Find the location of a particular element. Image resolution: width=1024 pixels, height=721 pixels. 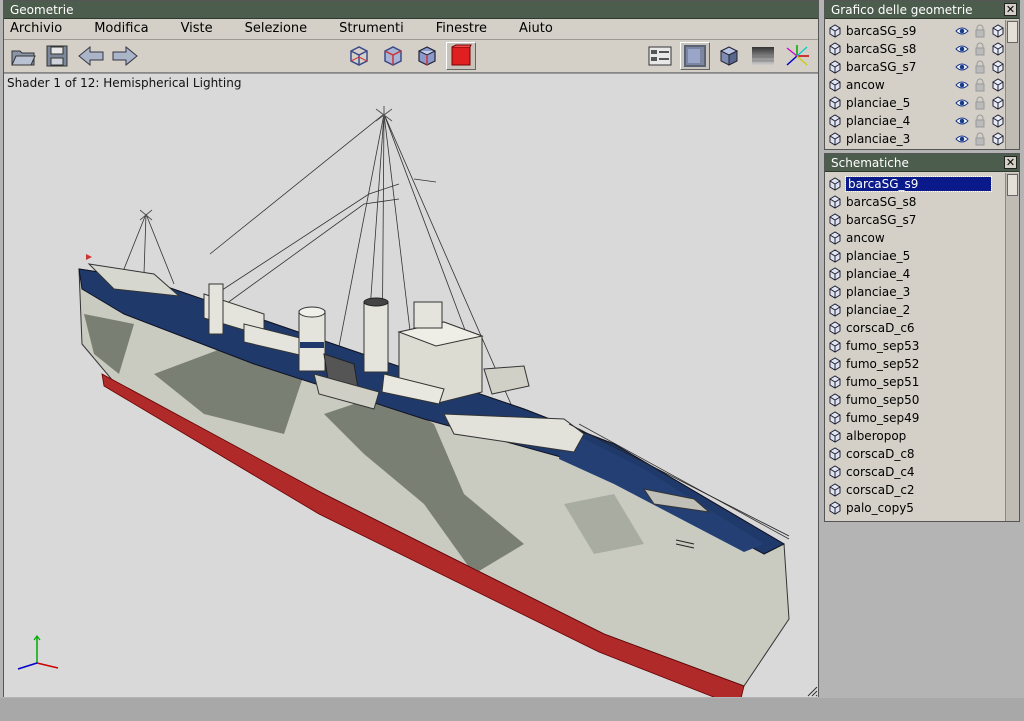

open-button is located at coordinates (23, 56).